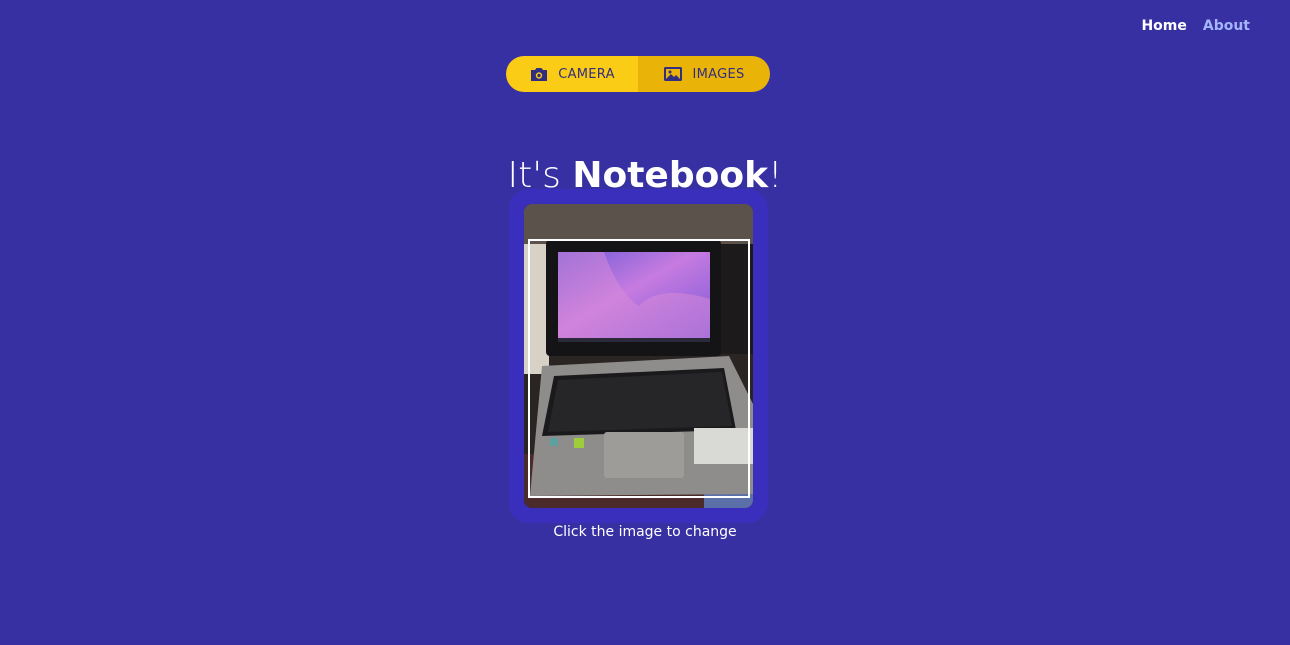  Describe the element at coordinates (1163, 26) in the screenshot. I see `nav-home-link: Home` at that location.